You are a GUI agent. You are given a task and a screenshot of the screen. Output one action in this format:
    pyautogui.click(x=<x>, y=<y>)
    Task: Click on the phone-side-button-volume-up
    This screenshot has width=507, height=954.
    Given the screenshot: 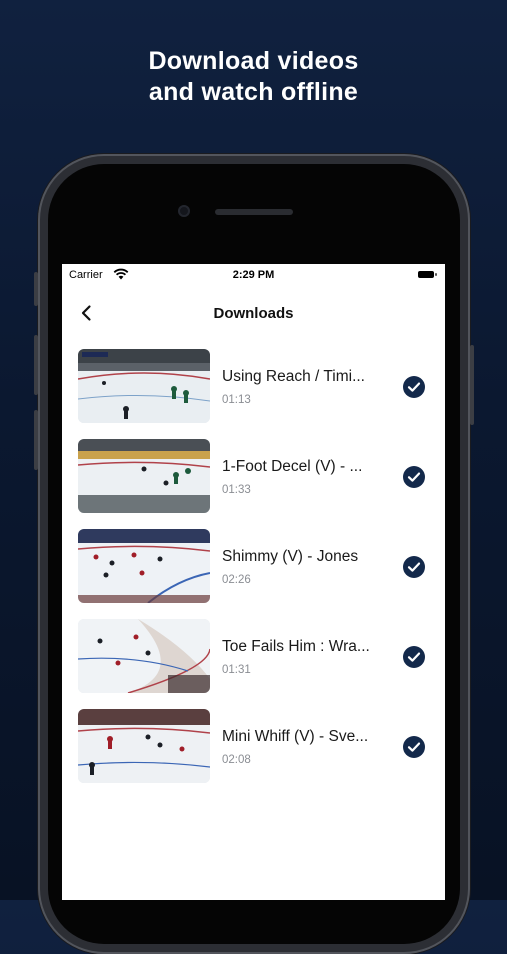 What is the action you would take?
    pyautogui.click(x=36, y=365)
    